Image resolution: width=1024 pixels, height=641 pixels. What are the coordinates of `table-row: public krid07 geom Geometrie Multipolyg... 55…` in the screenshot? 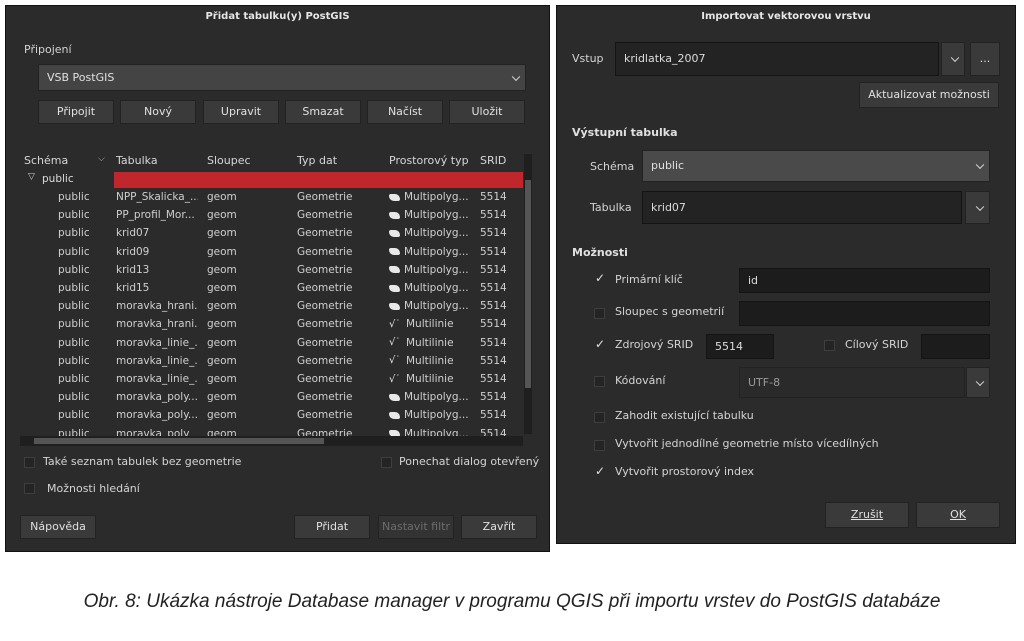 It's located at (271, 234).